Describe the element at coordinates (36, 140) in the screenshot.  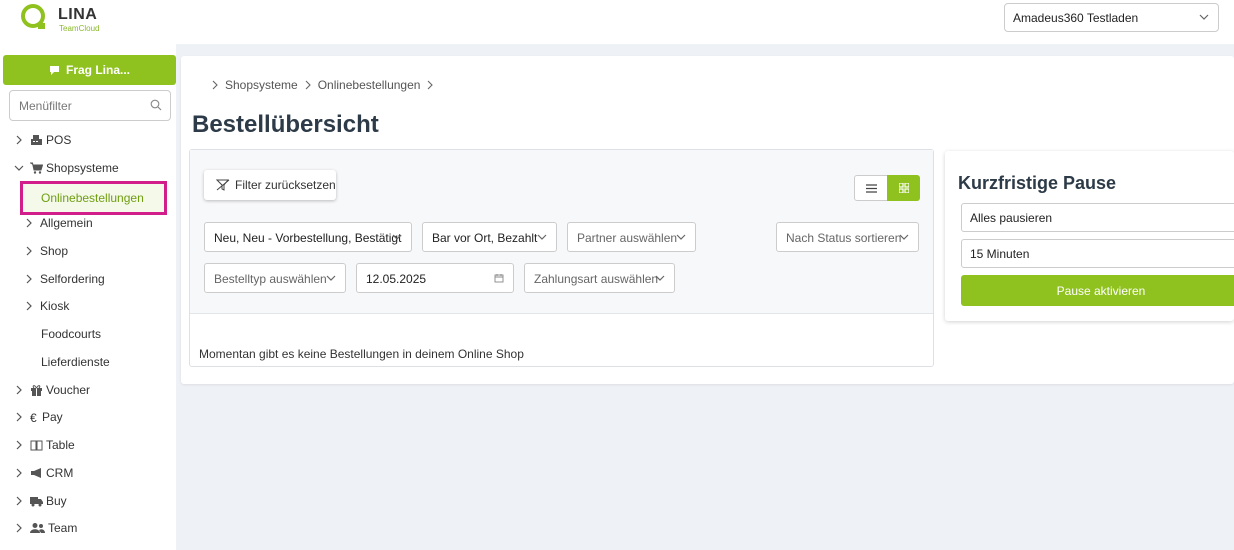
I see `cash-register-icon` at that location.